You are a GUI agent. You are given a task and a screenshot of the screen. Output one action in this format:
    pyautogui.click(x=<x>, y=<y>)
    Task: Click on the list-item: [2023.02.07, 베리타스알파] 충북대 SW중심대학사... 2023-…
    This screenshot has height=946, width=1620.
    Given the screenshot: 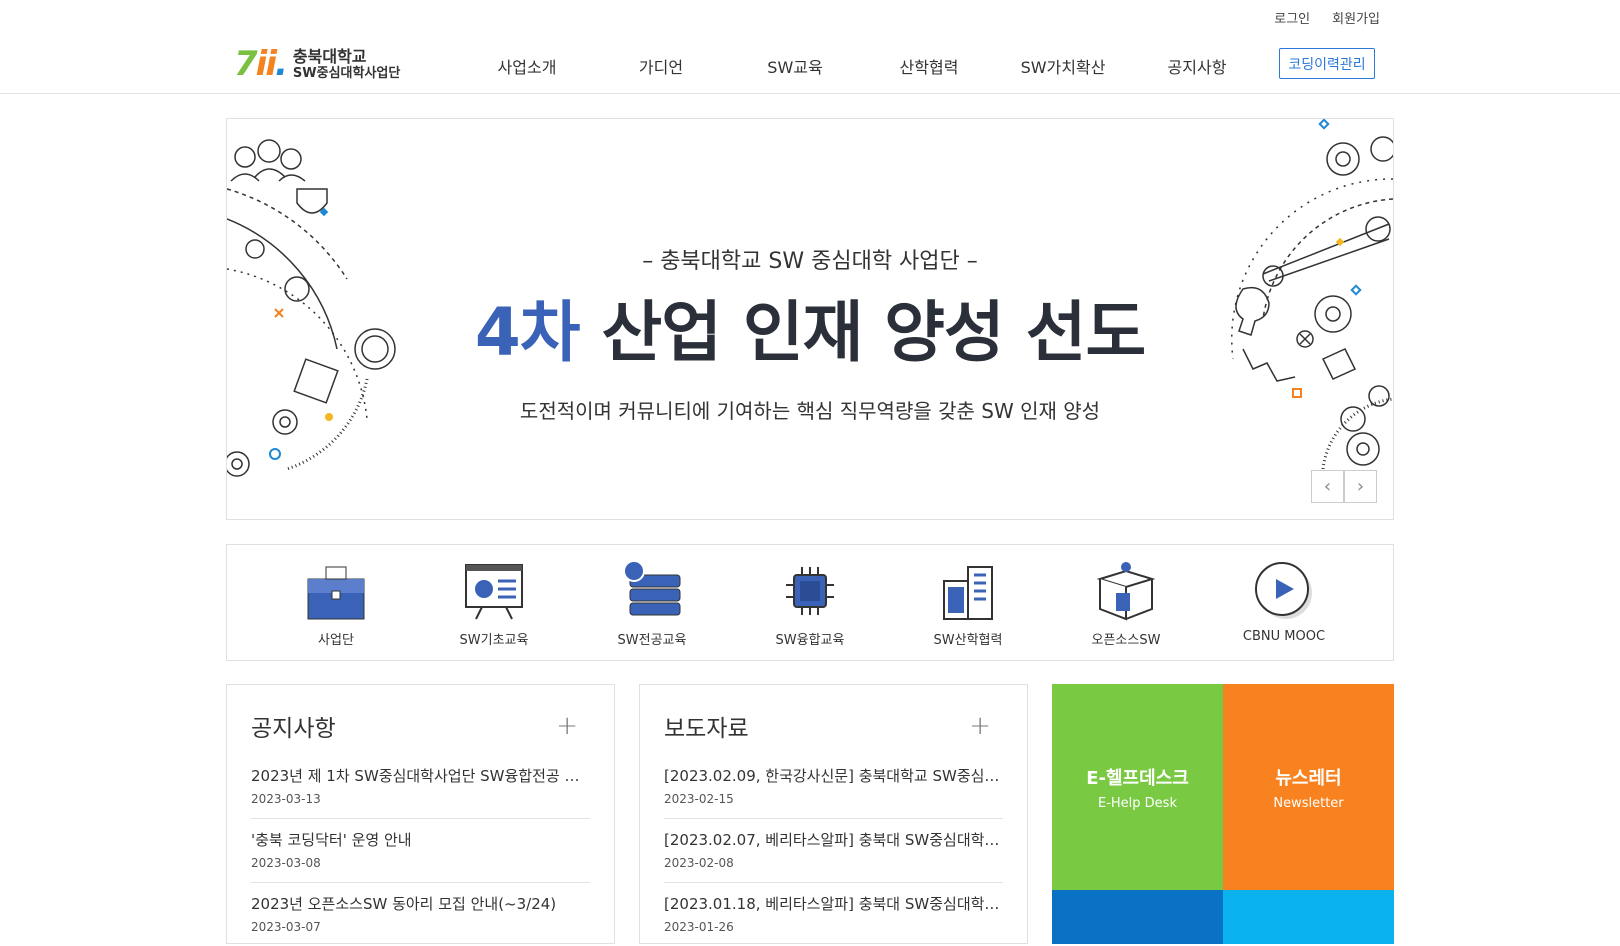 What is the action you would take?
    pyautogui.click(x=833, y=851)
    